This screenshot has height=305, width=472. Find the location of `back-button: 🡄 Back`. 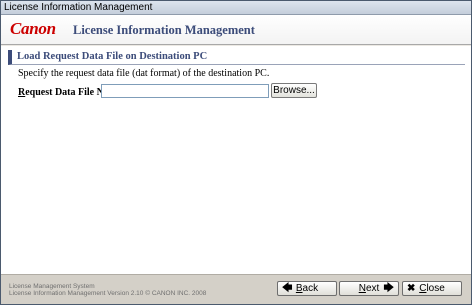

back-button: 🡄 Back is located at coordinates (307, 288).